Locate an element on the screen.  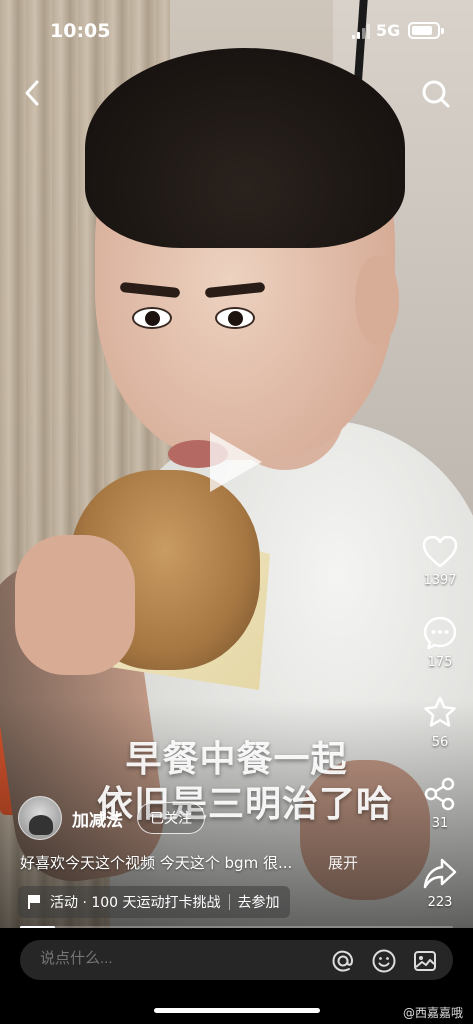
right-eye is located at coordinates (235, 318).